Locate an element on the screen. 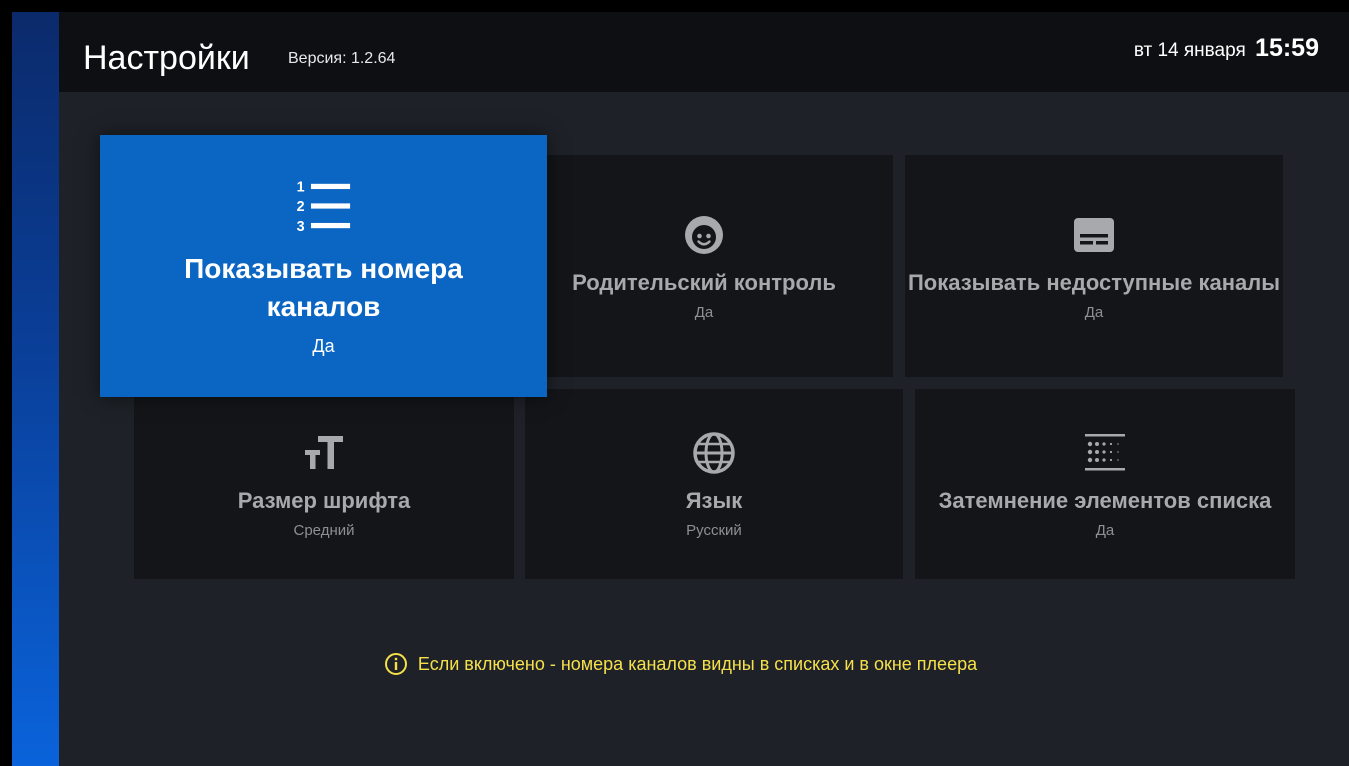 The image size is (1349, 766). setting-tile-show-channel-numbers: 1 2 3 Показывать номера каналов Да is located at coordinates (323, 266).